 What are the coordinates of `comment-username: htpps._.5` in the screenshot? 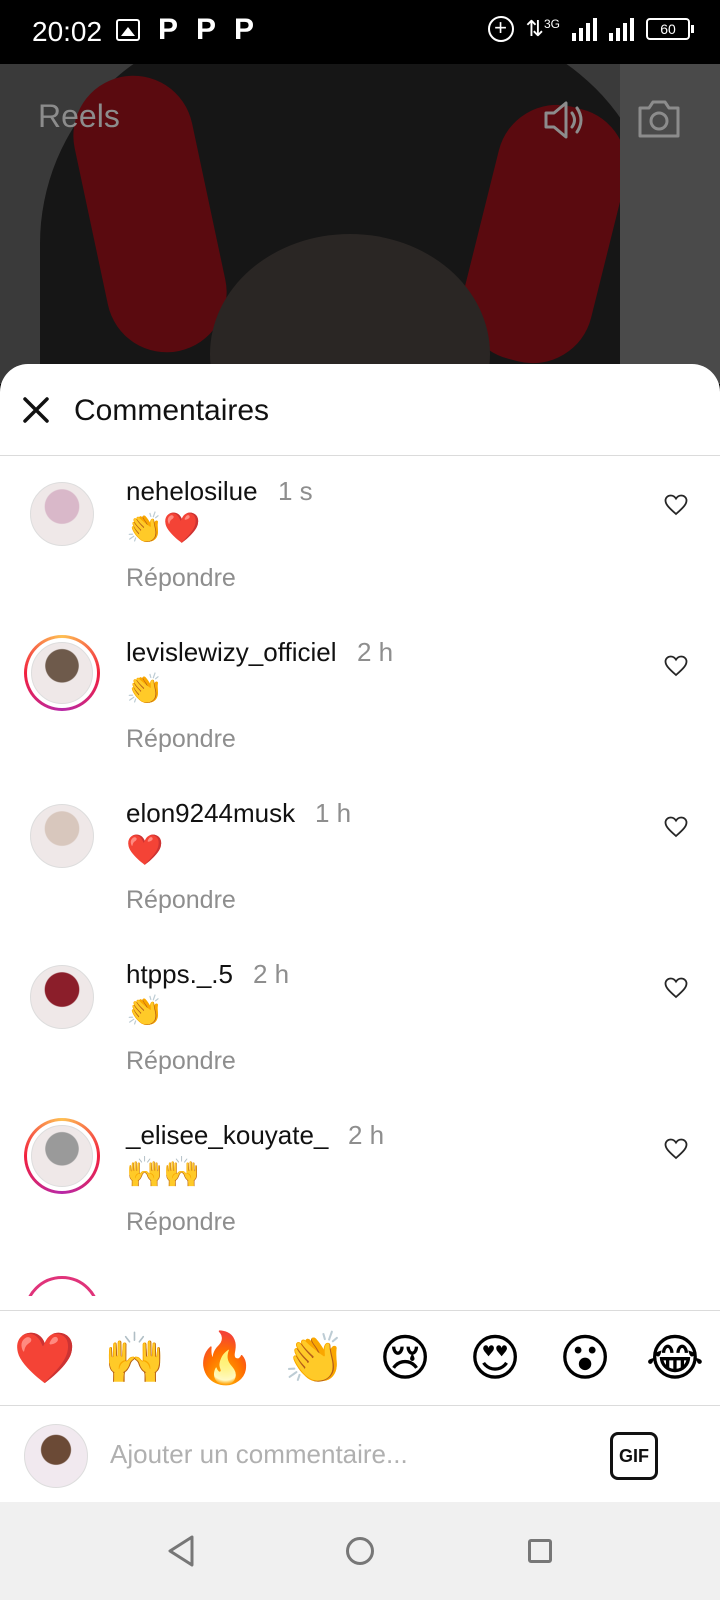 It's located at (179, 974).